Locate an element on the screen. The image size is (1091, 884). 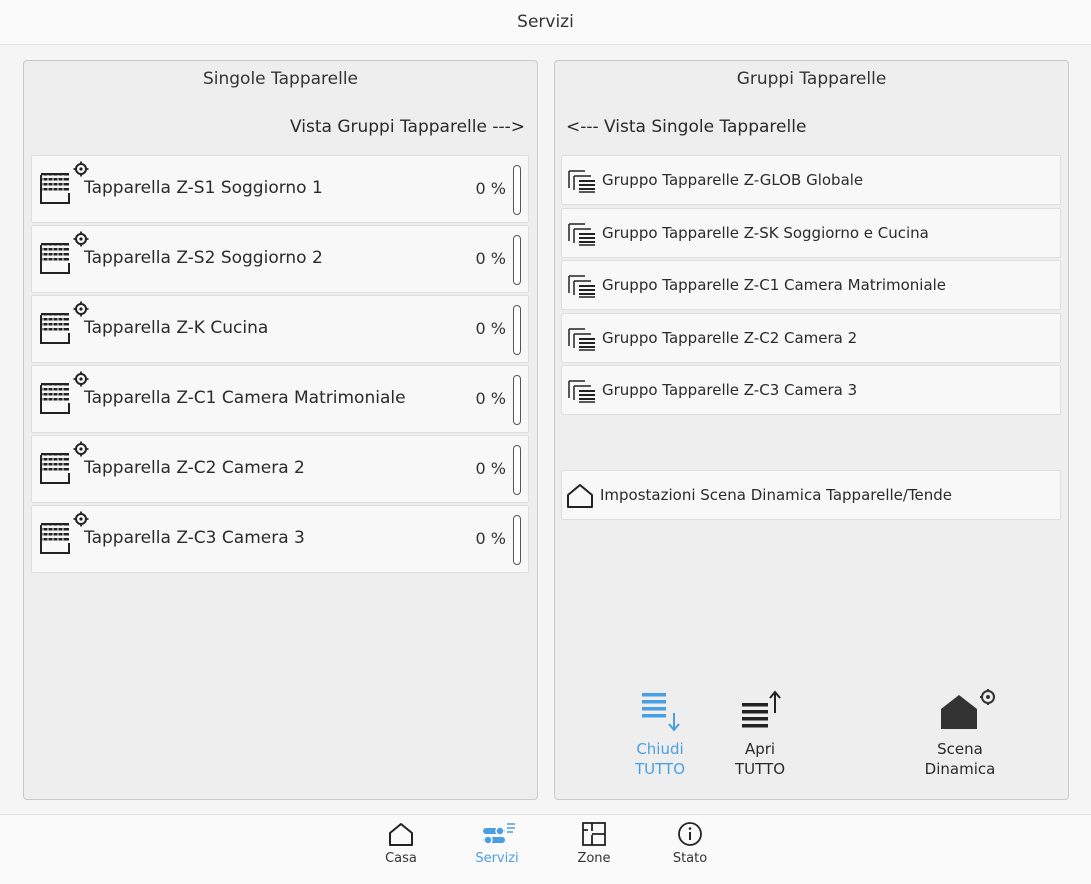
group-row: Gruppo Tapparelle Z-GLOB Globale is located at coordinates (811, 180).